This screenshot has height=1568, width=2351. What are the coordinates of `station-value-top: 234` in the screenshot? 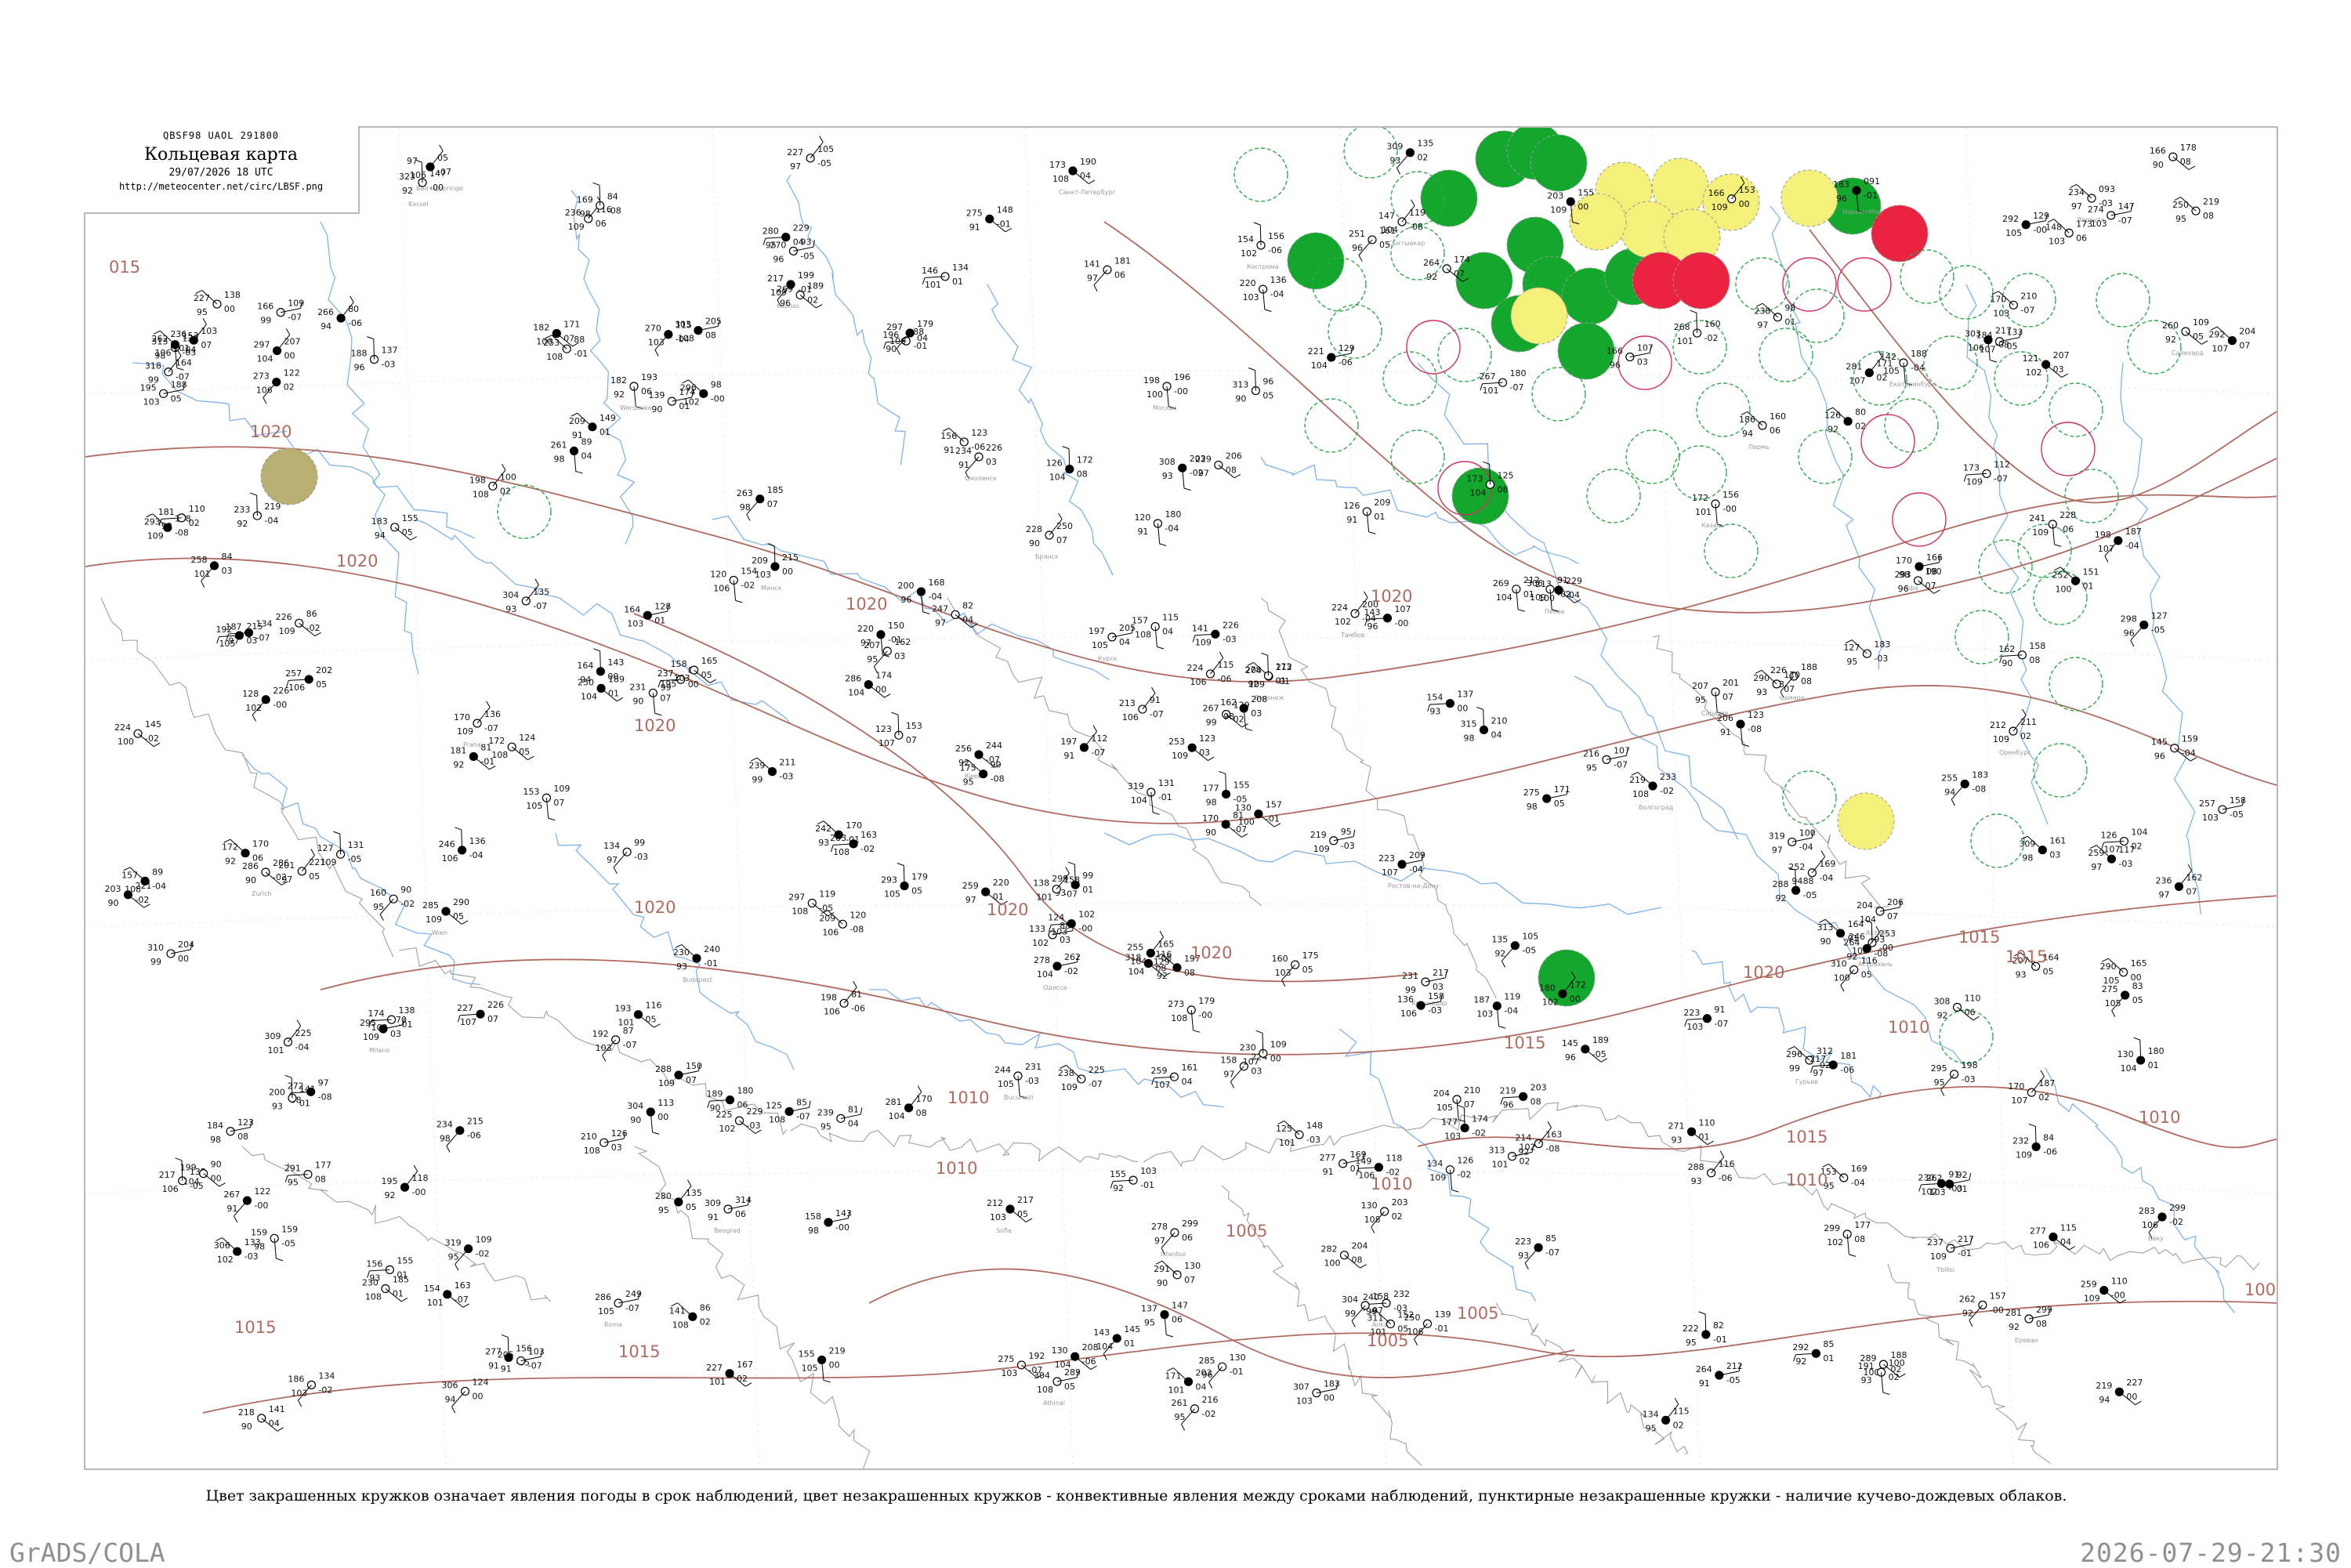 It's located at (445, 1125).